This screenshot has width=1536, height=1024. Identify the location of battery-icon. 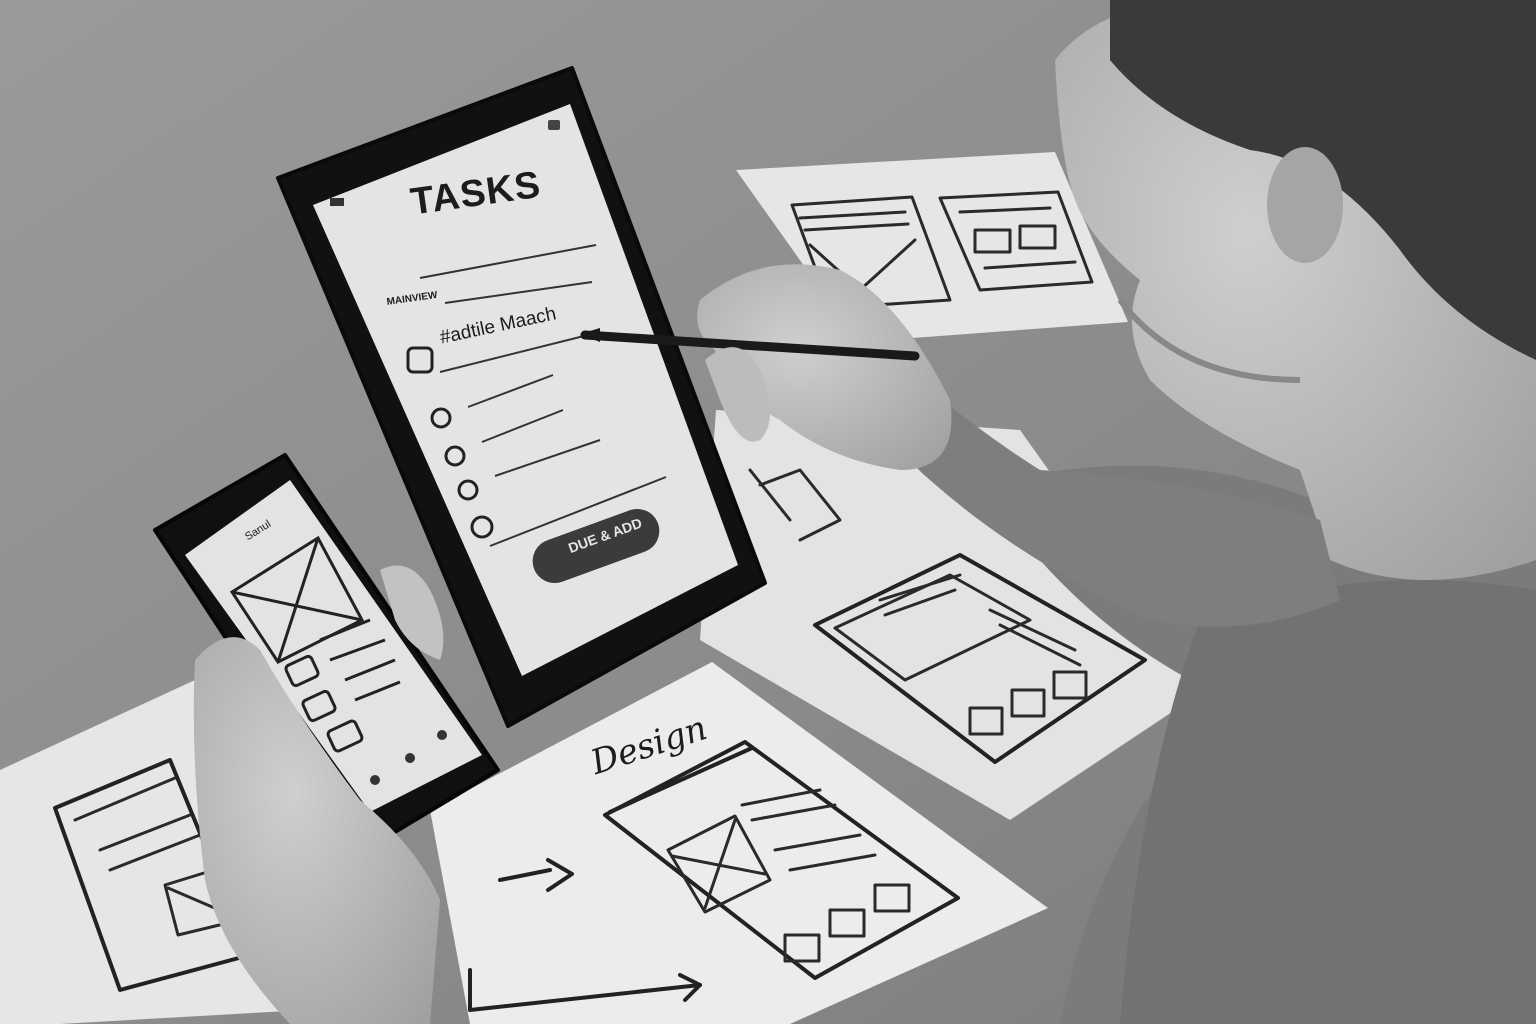
(554, 125).